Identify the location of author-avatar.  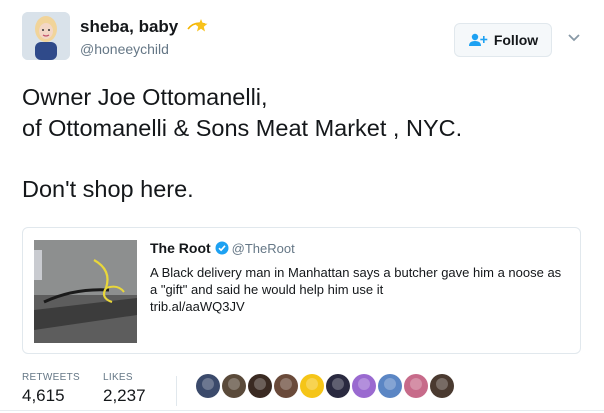
(46, 36).